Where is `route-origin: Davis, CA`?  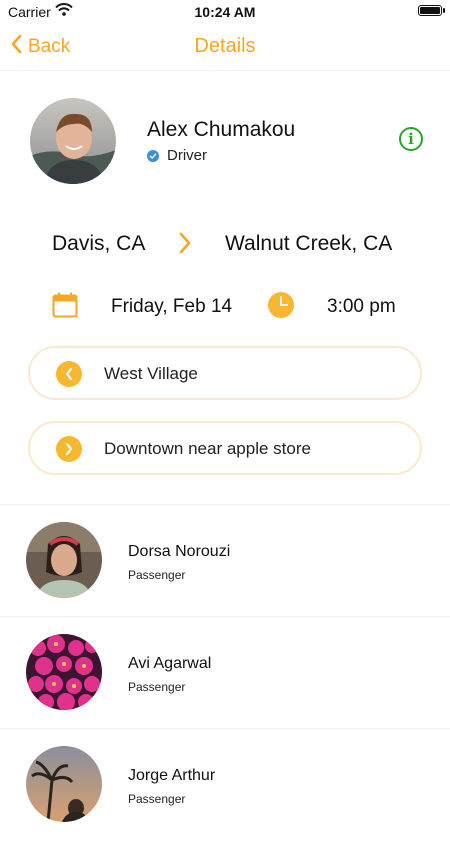
route-origin: Davis, CA is located at coordinates (99, 243).